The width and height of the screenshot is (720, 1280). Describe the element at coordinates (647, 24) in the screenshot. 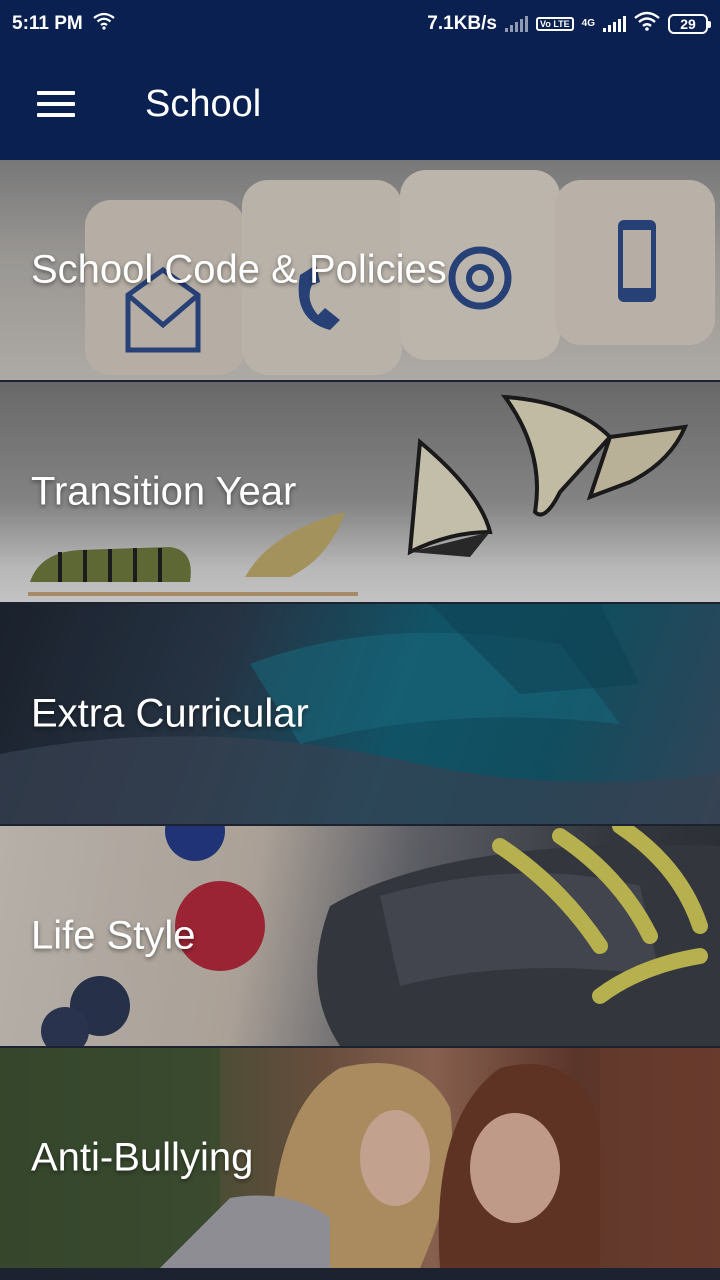

I see `wifi-icon` at that location.